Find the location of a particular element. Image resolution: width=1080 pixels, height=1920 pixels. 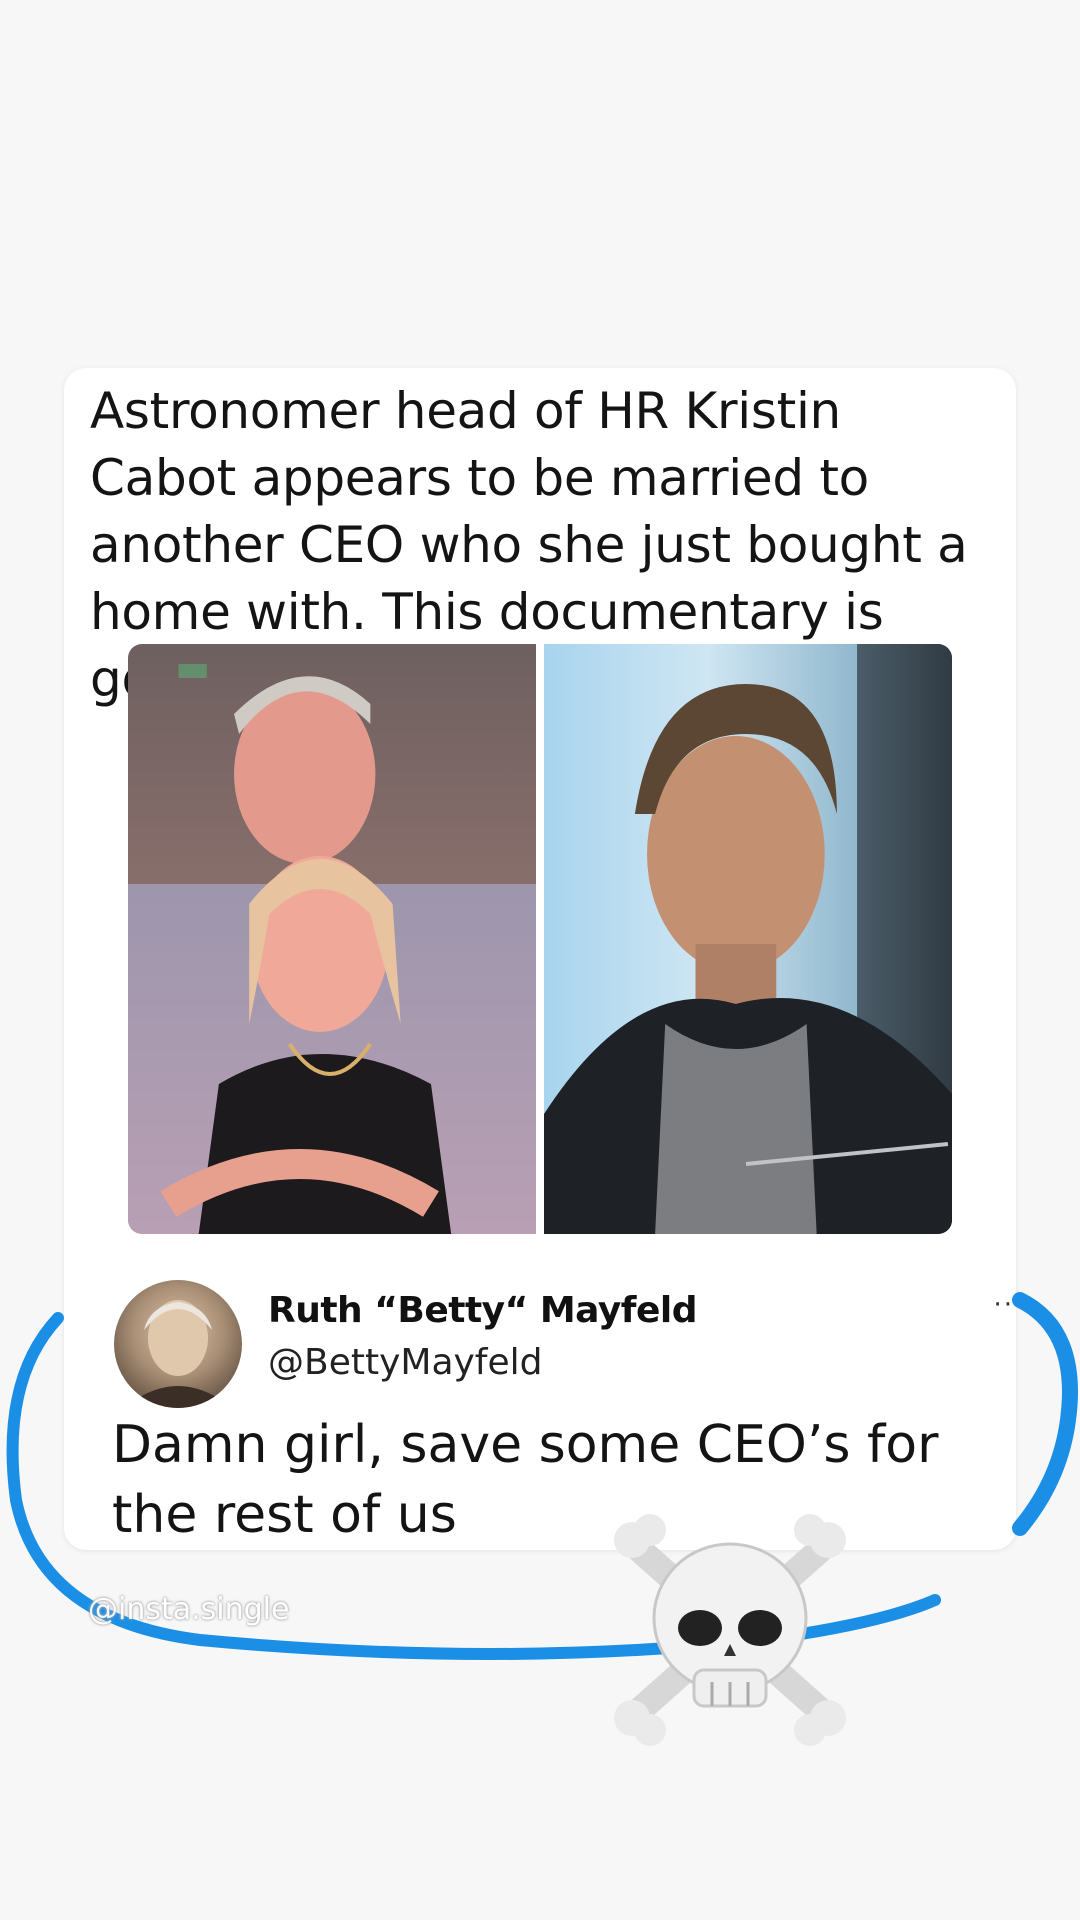

author-name: Ruth “Betty“ Mayfeld is located at coordinates (482, 1310).